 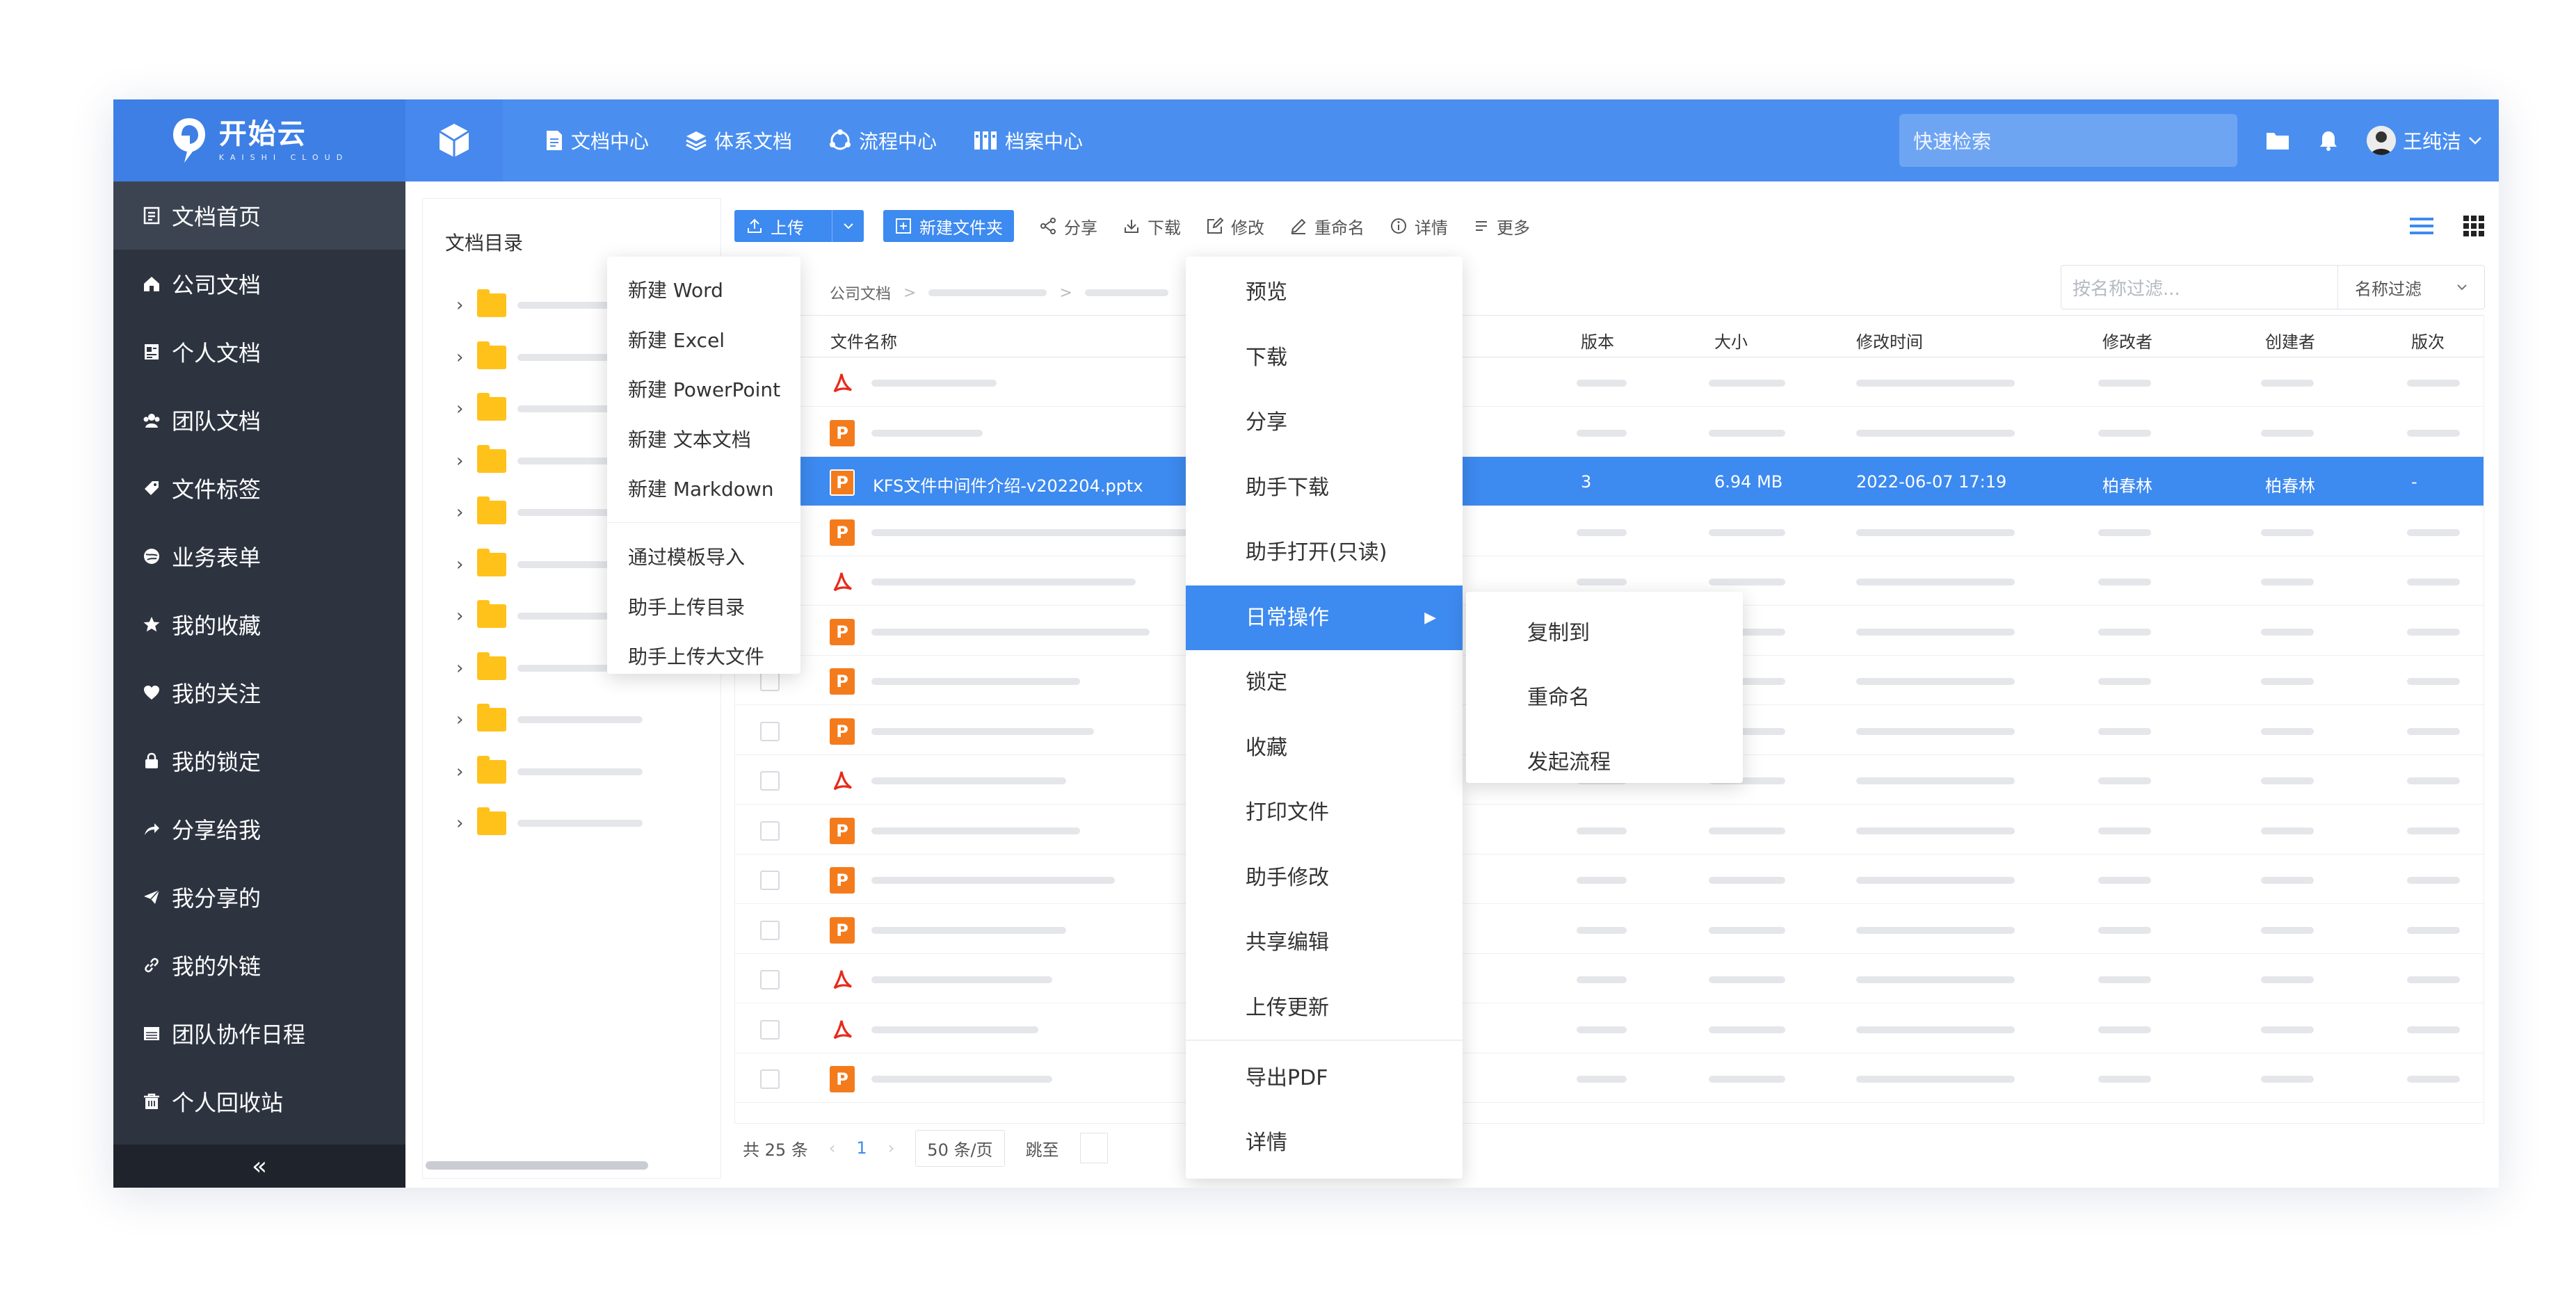 I want to click on sidebar-item-6: 业务表单, so click(x=259, y=556).